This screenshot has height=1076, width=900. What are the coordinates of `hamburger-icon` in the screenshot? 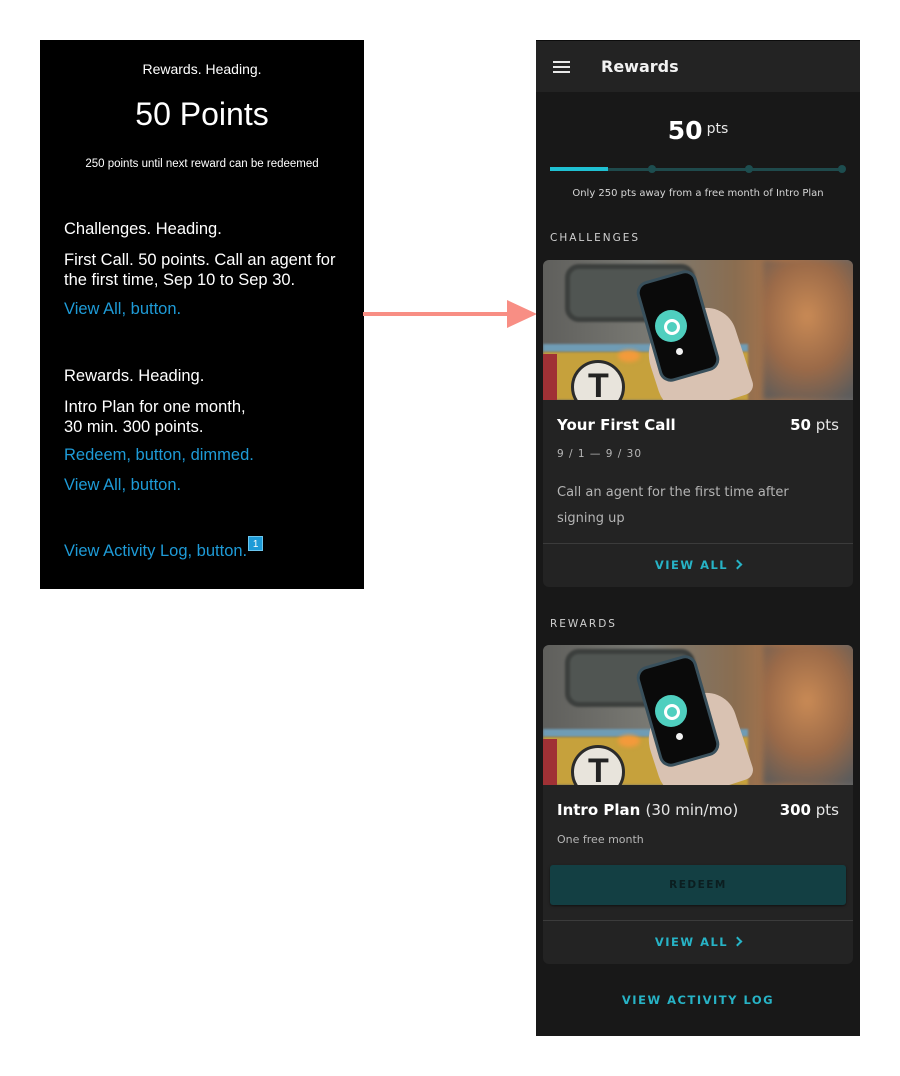 It's located at (561, 67).